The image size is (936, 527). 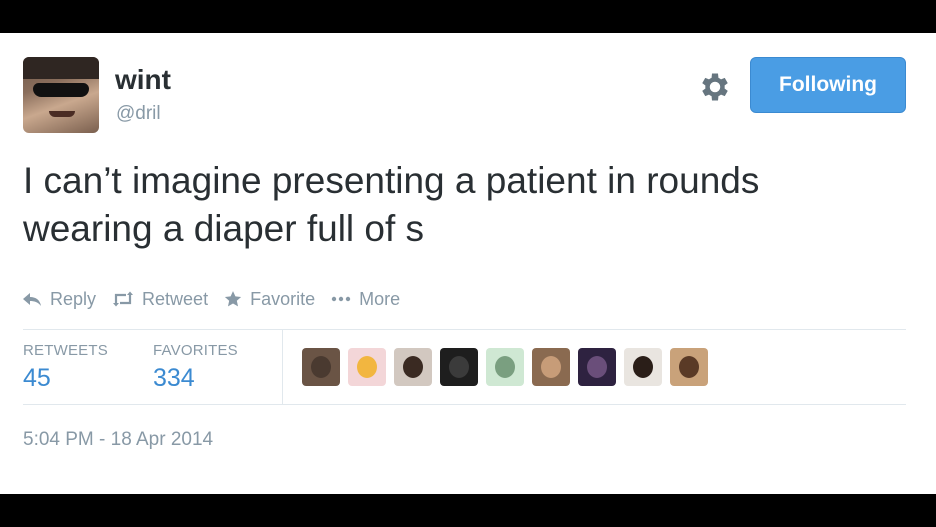 I want to click on favorite-label: Favorite, so click(x=283, y=298).